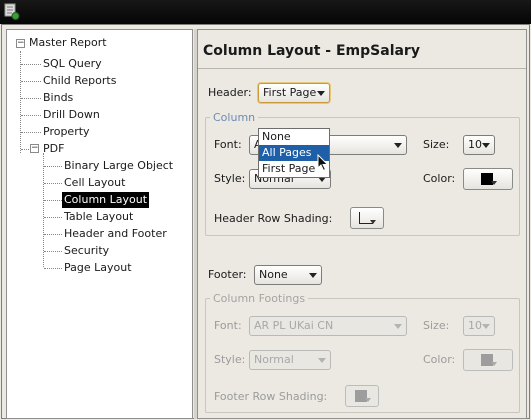 This screenshot has height=420, width=531. What do you see at coordinates (436, 144) in the screenshot?
I see `size-label: Size:` at bounding box center [436, 144].